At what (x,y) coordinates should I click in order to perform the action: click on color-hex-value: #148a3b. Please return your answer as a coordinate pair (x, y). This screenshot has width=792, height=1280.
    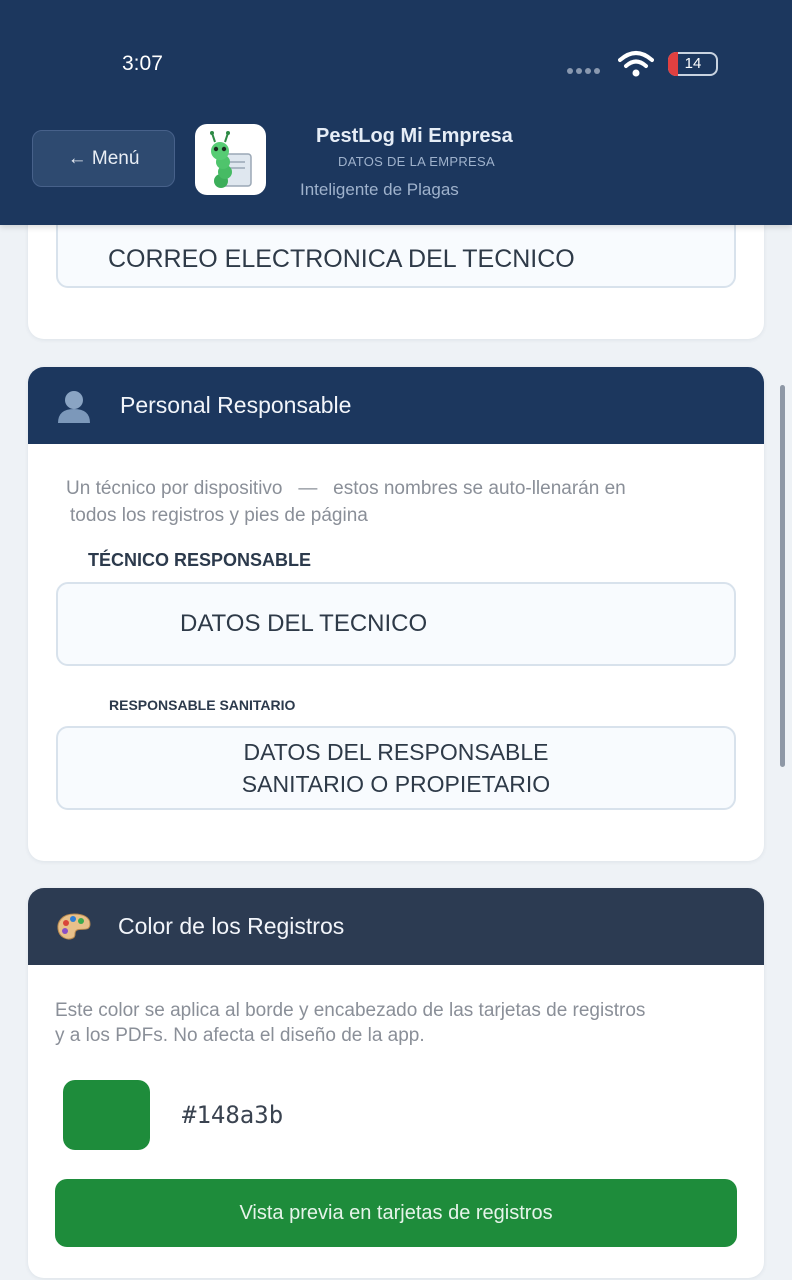
    Looking at the image, I should click on (232, 1115).